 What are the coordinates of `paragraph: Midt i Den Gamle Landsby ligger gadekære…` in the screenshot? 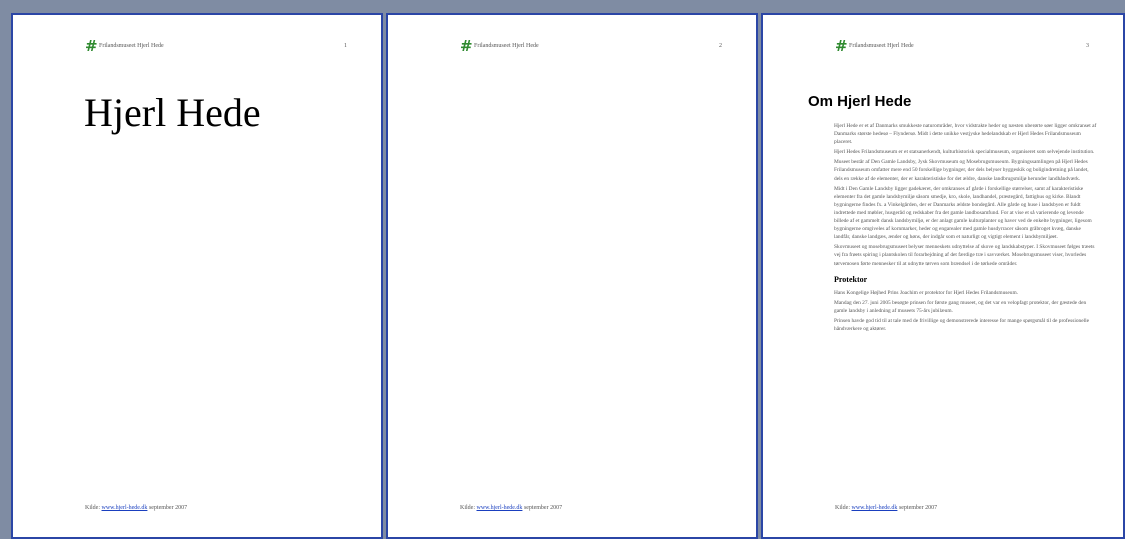 It's located at (963, 213).